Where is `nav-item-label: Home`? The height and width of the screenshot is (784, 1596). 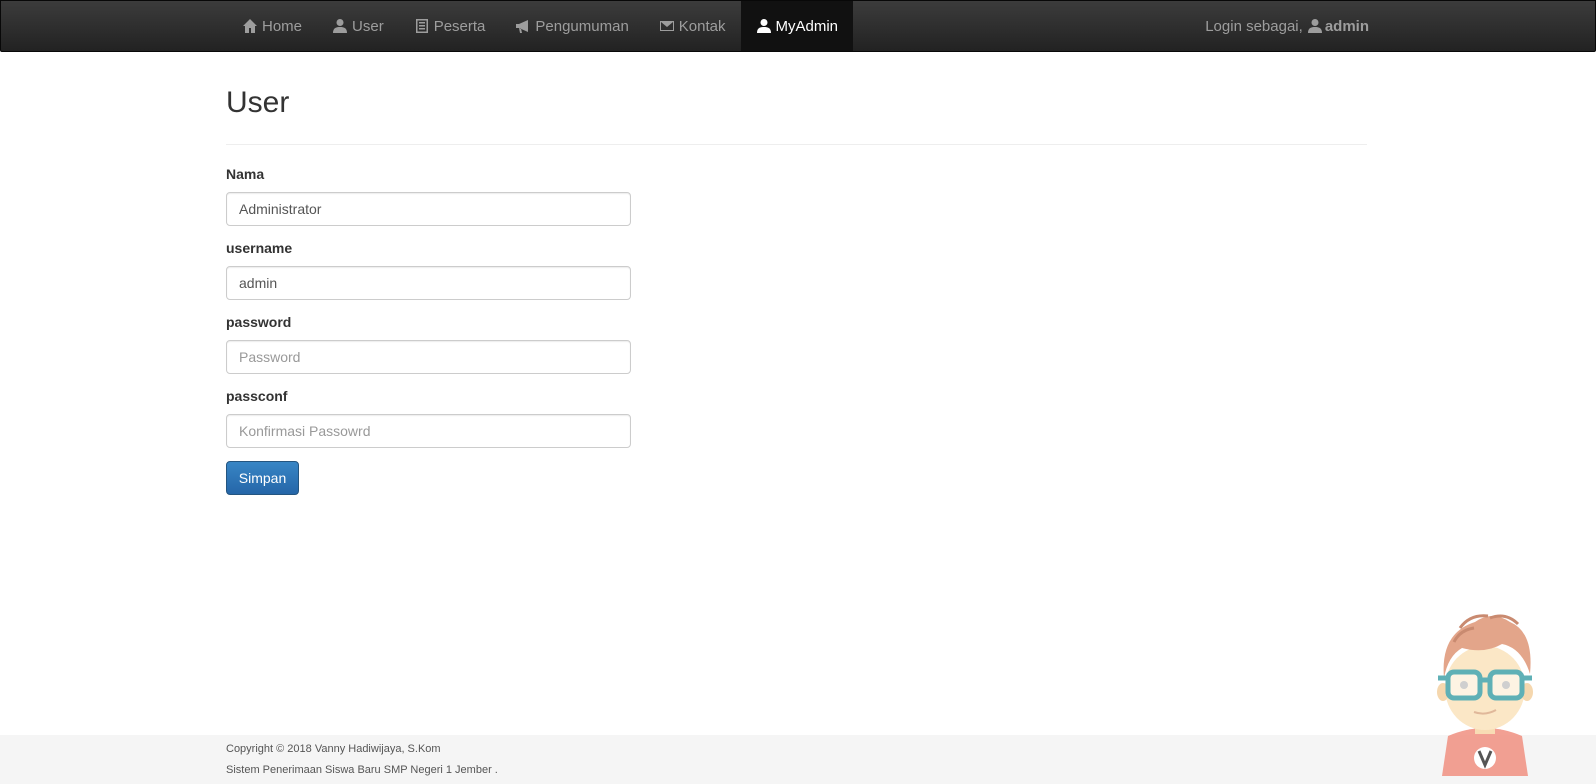
nav-item-label: Home is located at coordinates (282, 26).